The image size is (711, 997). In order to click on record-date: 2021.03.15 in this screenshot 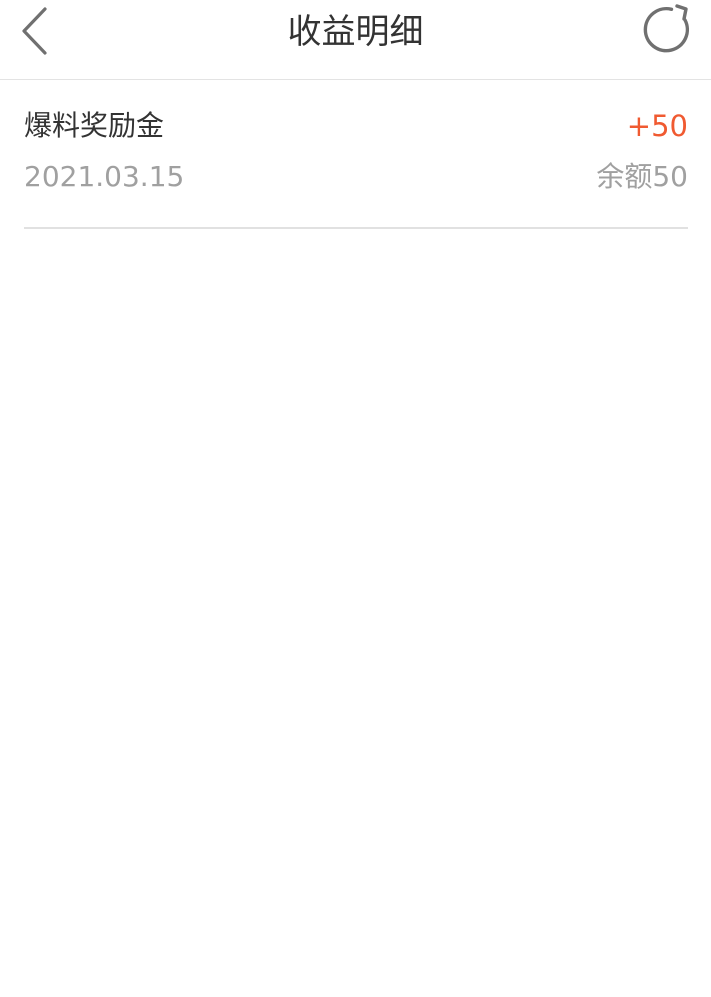, I will do `click(104, 176)`.